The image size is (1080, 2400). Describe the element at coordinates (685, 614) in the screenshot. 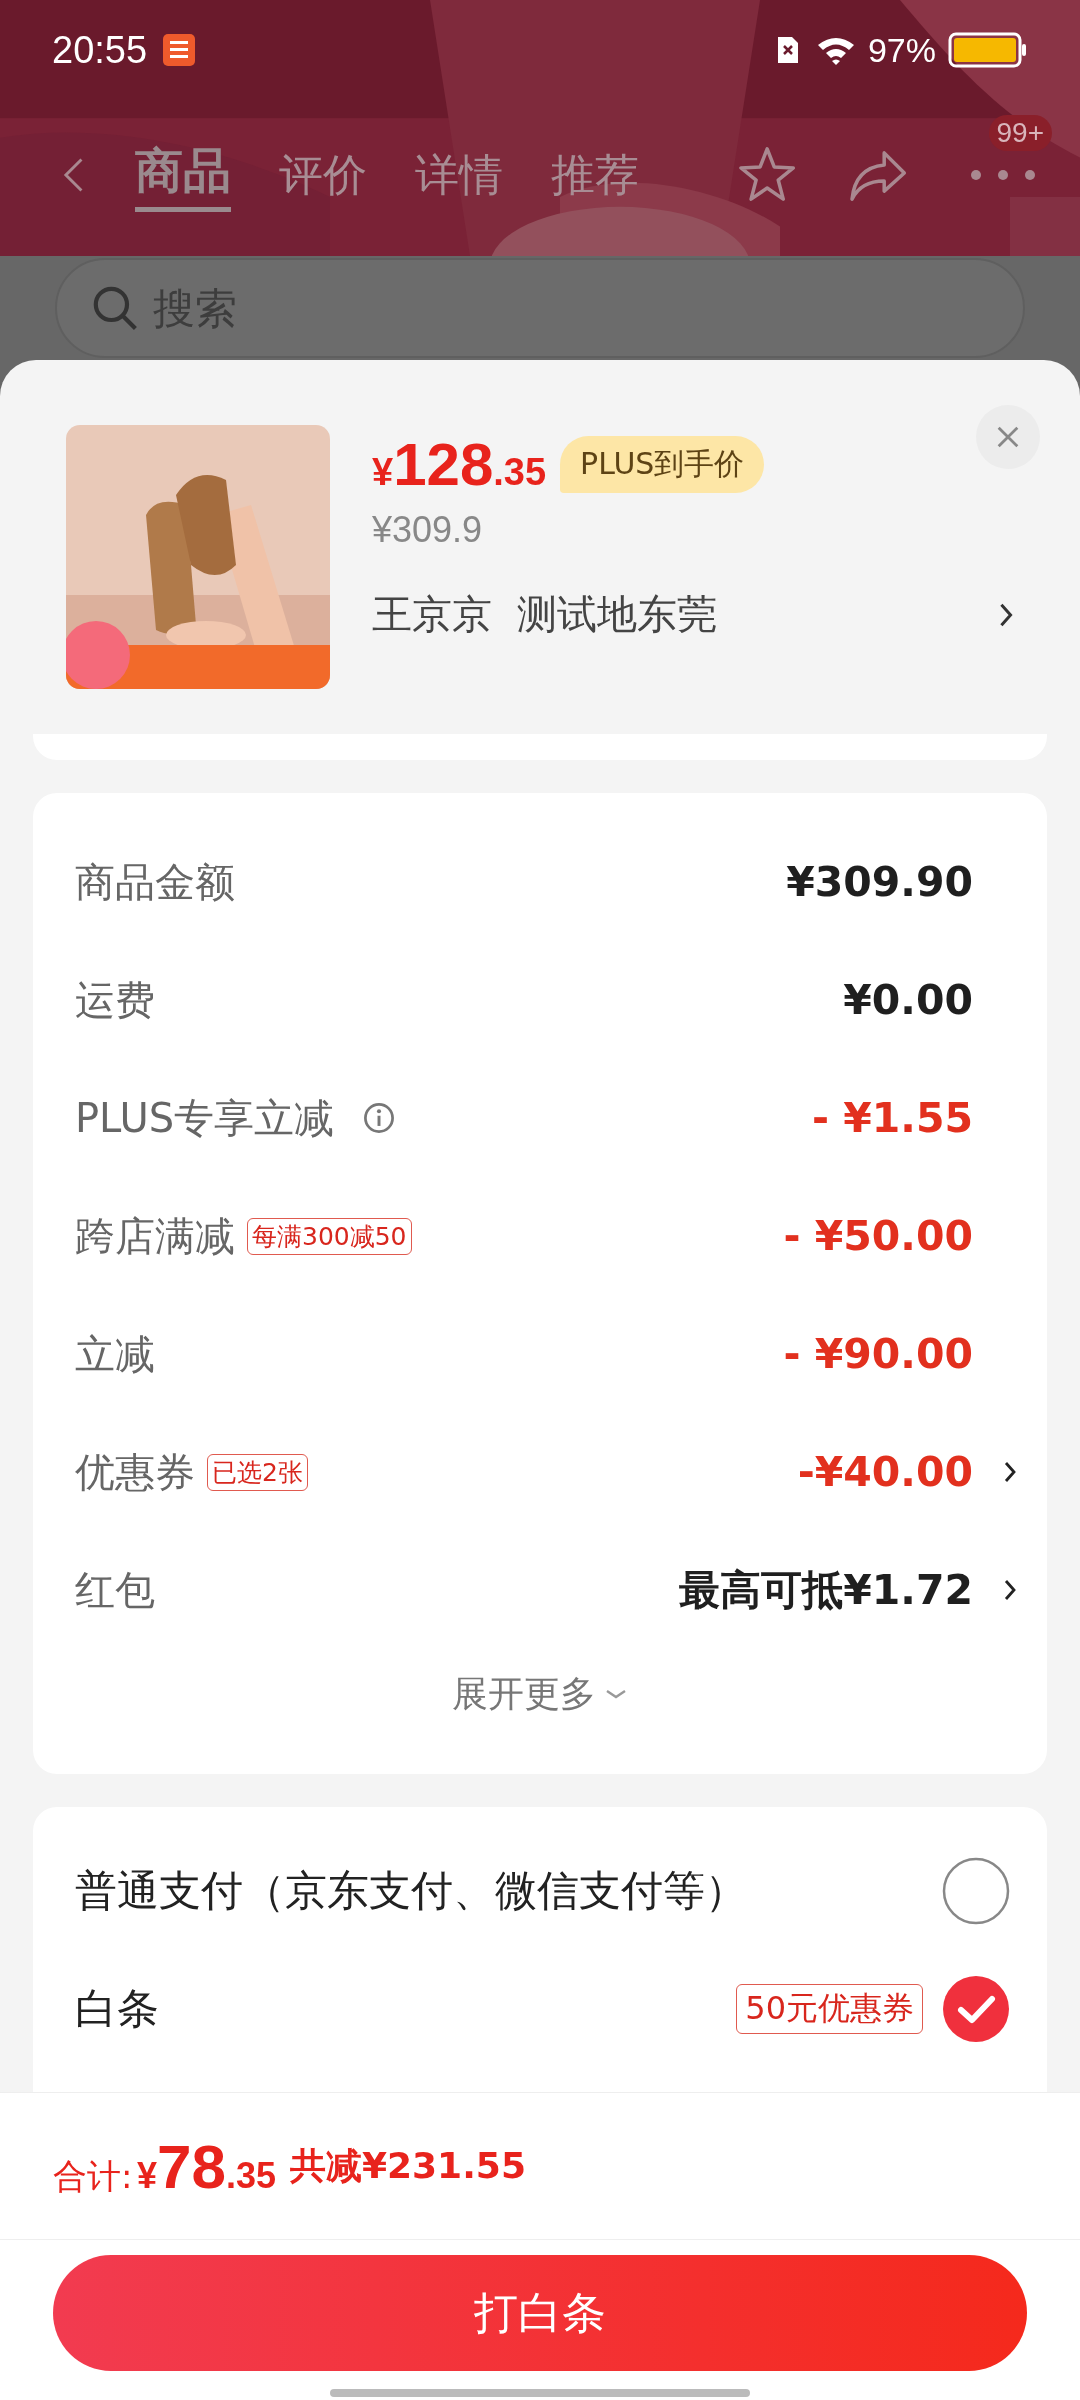

I see `delivery-address: 王京京 测试地东莞` at that location.